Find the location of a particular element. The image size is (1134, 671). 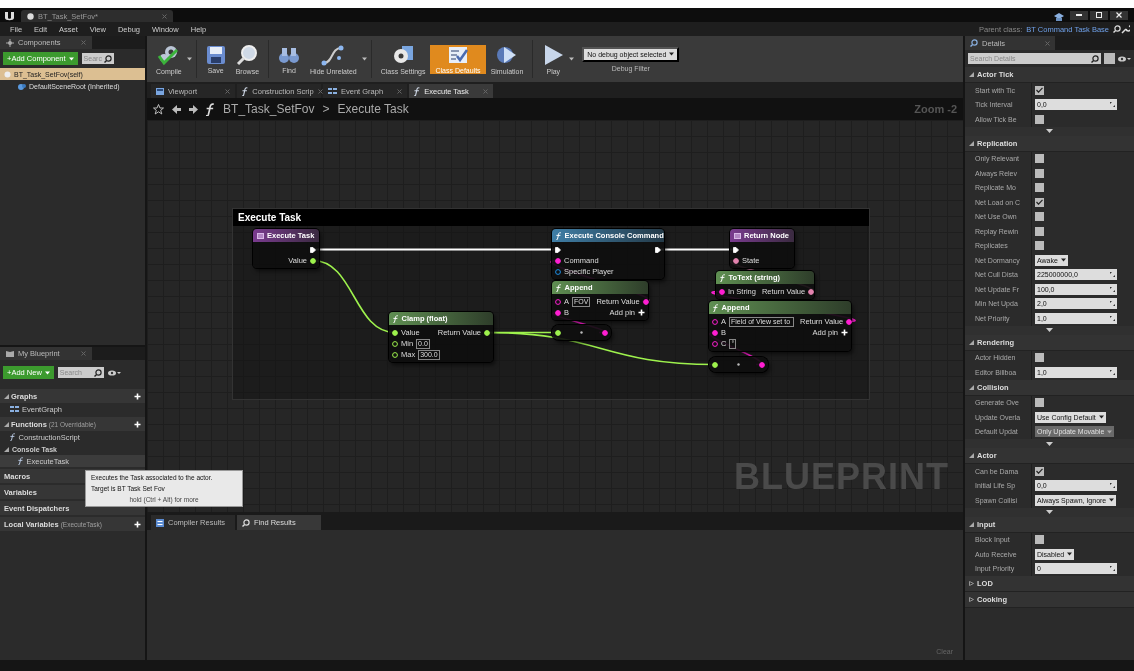

restore-icon is located at coordinates (1099, 15).